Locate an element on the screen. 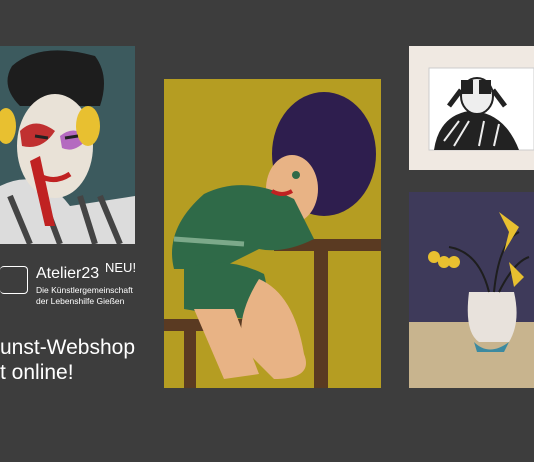 This screenshot has height=462, width=534. binoculars-print-artwork is located at coordinates (471, 108).